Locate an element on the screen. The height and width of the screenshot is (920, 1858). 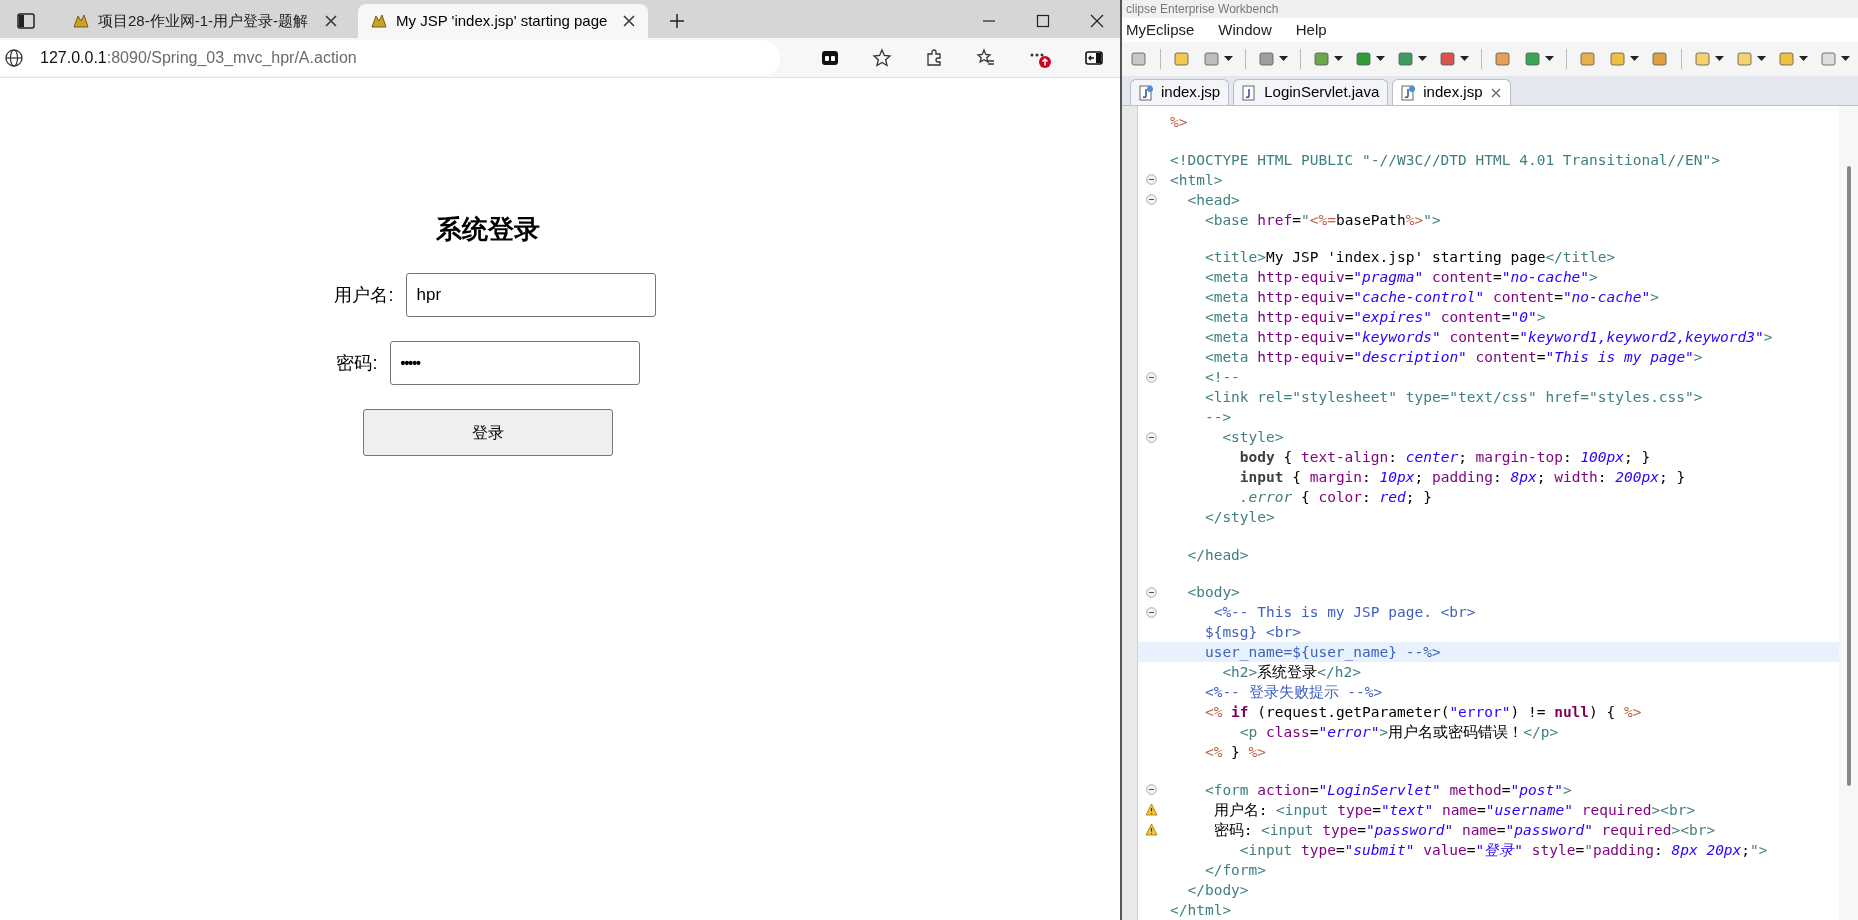
menu-item: Window is located at coordinates (1245, 30).